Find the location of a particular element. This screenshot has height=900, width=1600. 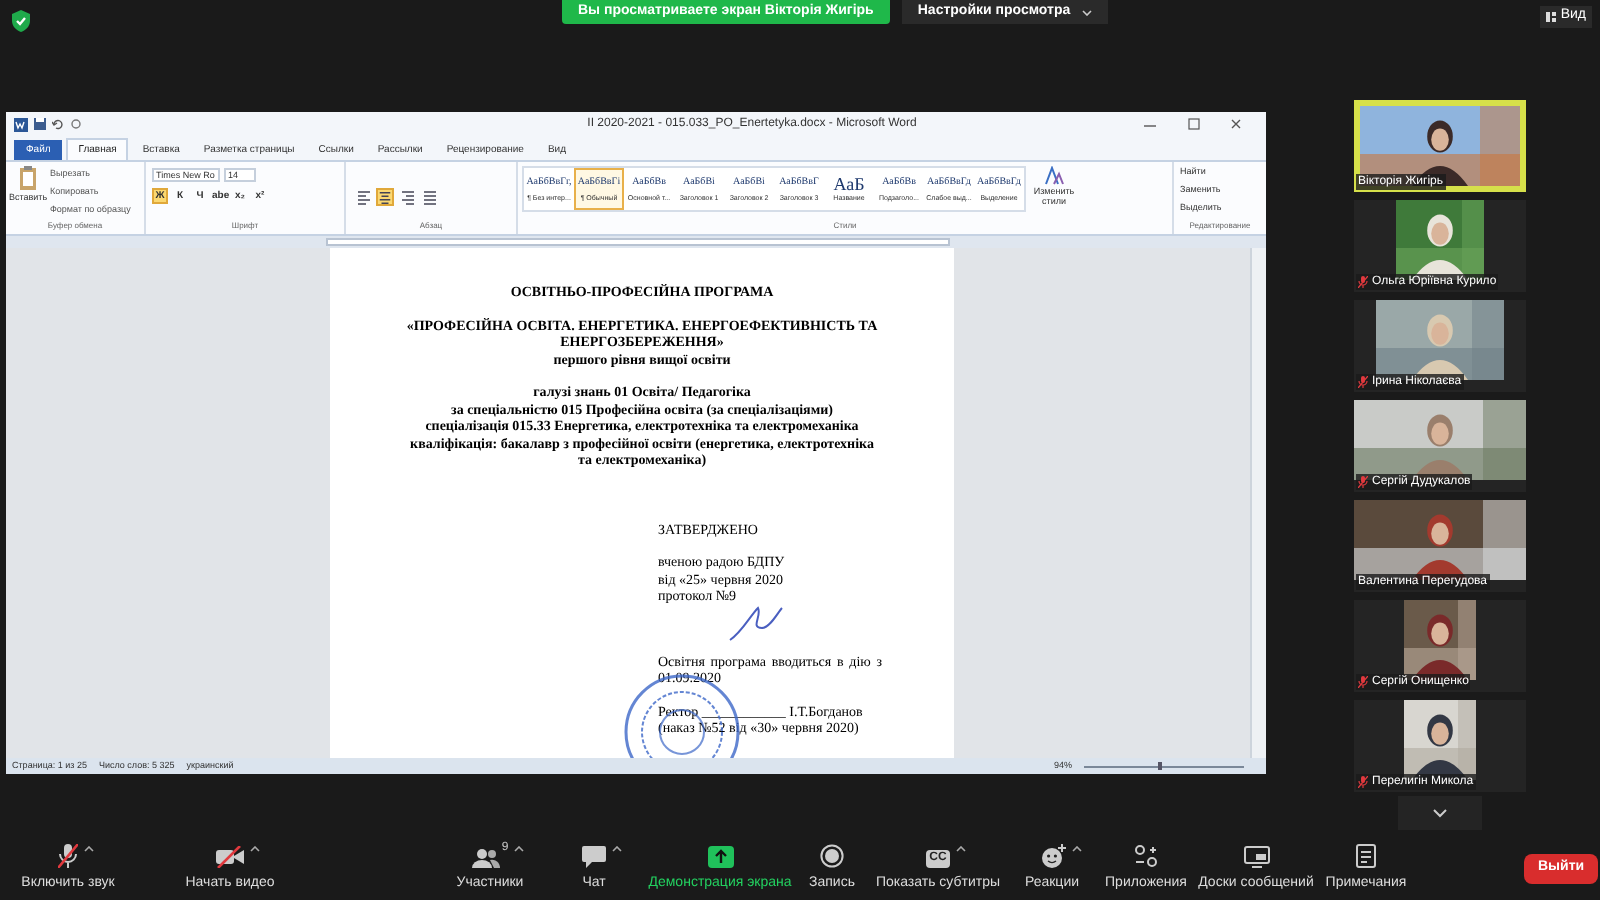

chat-bubble-icon is located at coordinates (594, 856).